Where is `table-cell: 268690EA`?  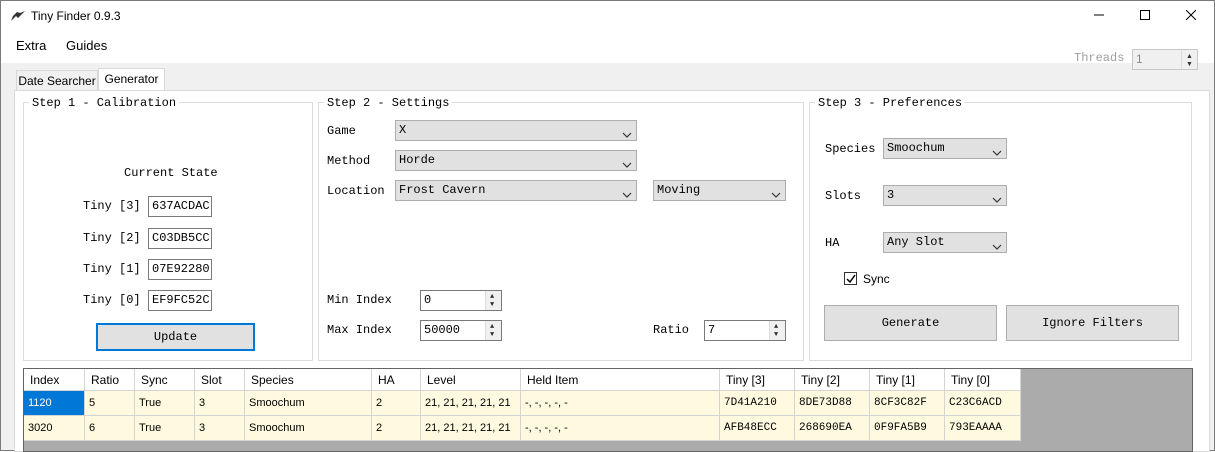 table-cell: 268690EA is located at coordinates (832, 428).